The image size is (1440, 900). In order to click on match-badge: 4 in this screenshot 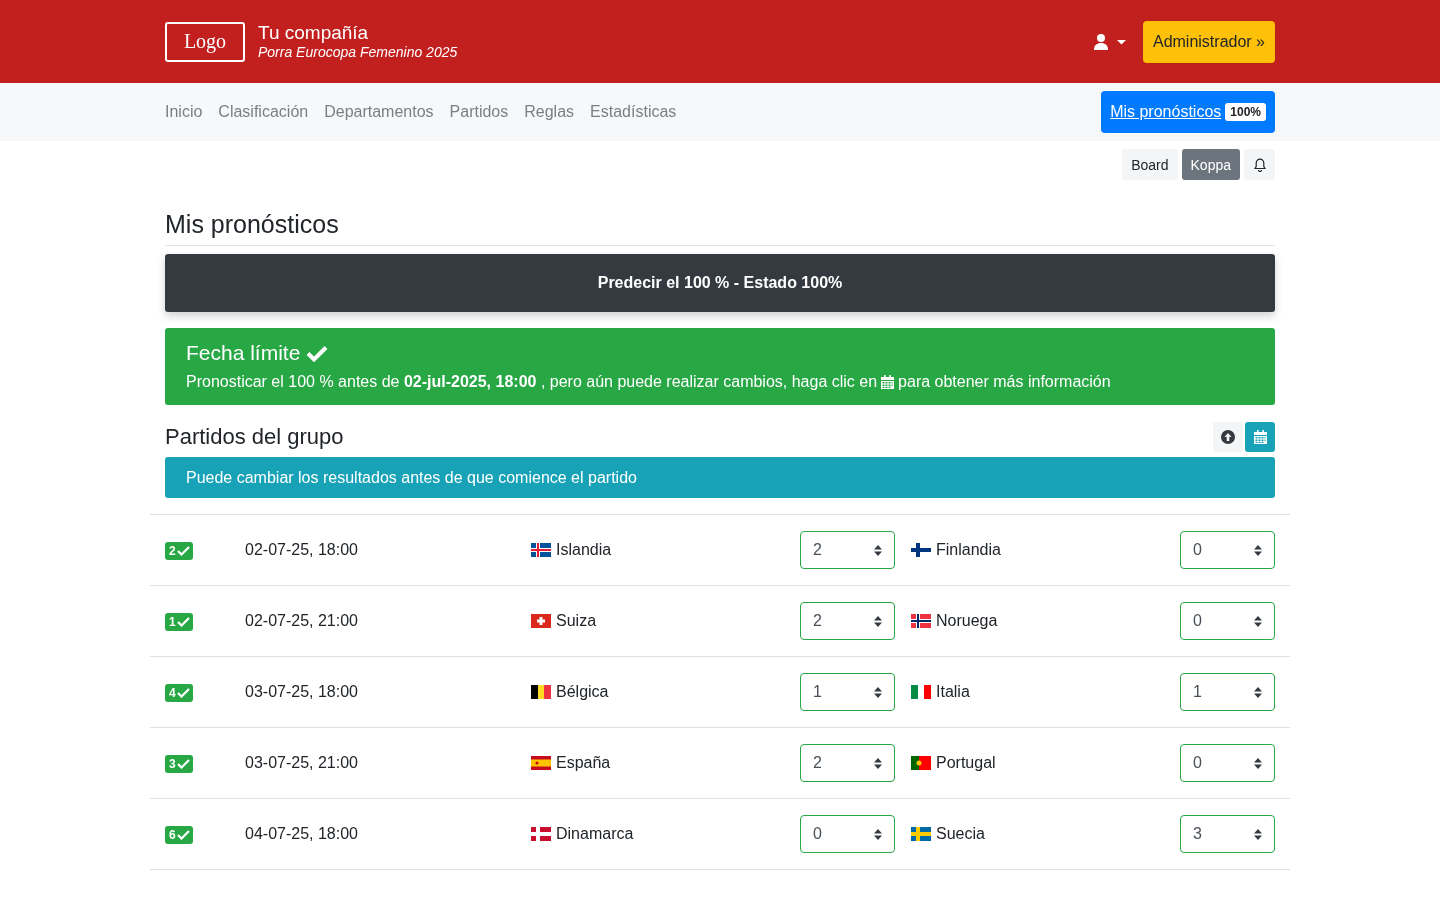, I will do `click(179, 692)`.